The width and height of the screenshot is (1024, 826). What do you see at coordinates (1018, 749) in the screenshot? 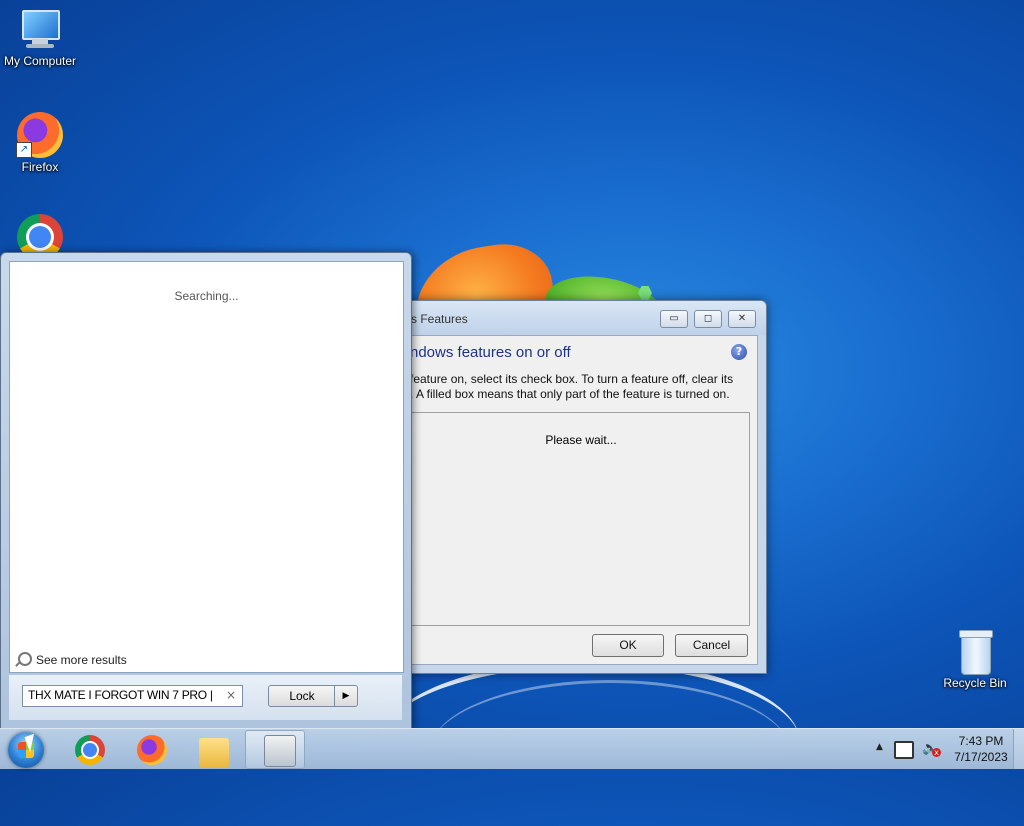
I see `show-desktop-button` at bounding box center [1018, 749].